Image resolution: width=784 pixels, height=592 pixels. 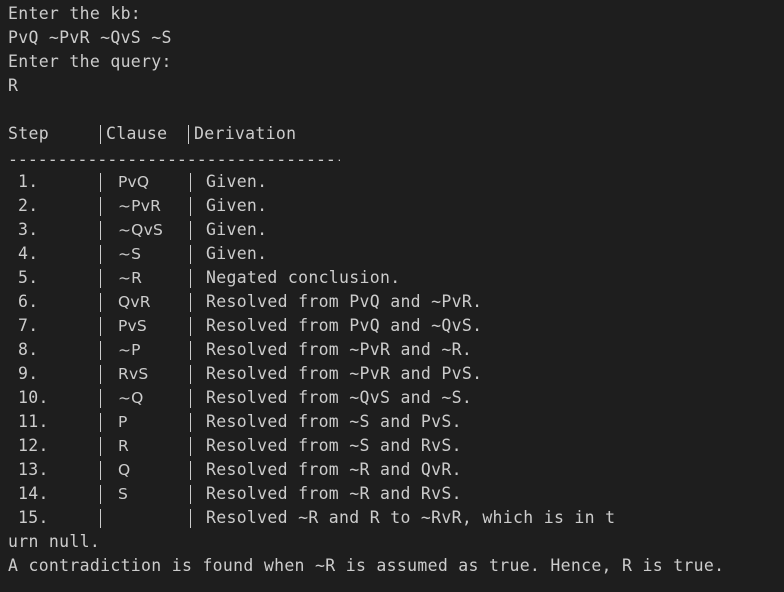 What do you see at coordinates (245, 133) in the screenshot?
I see `header-derivation: Derivation` at bounding box center [245, 133].